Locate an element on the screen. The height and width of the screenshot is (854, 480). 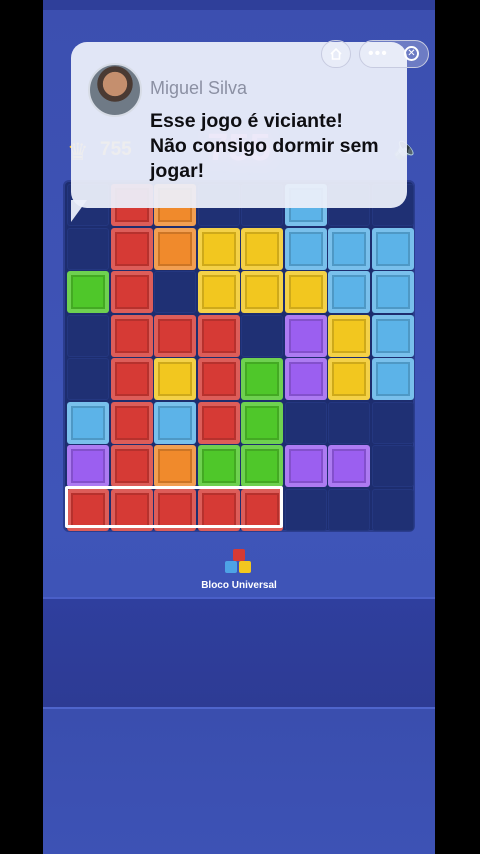
more-icon: ••• is located at coordinates (378, 53).